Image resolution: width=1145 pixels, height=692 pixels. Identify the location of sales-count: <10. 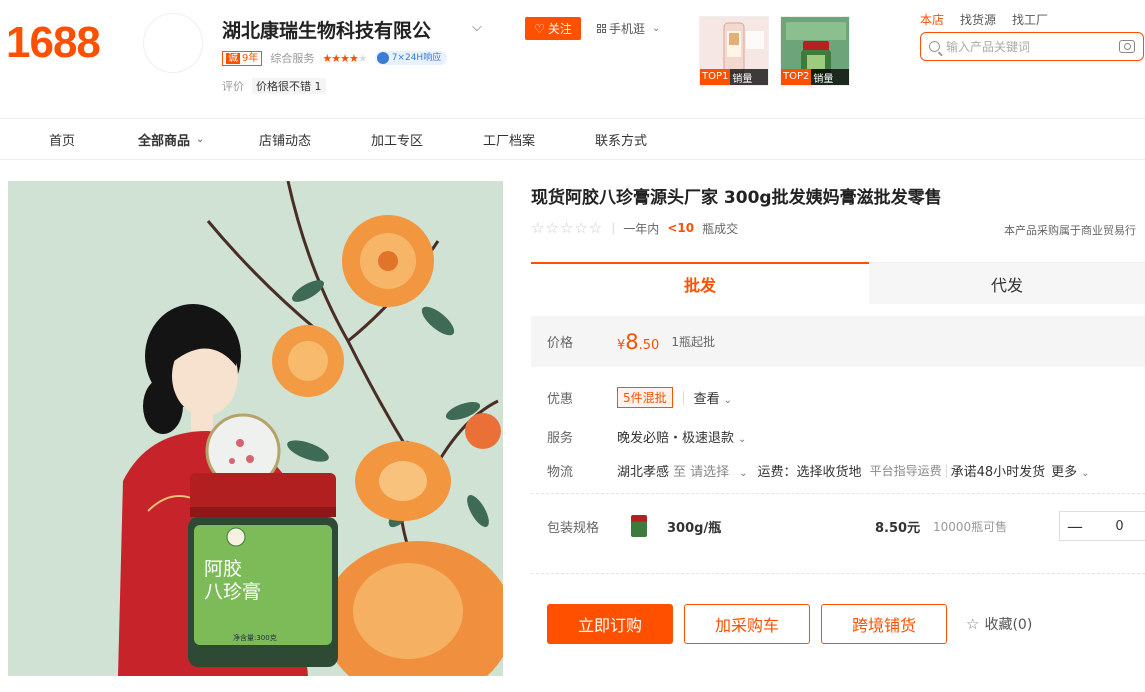
(681, 228).